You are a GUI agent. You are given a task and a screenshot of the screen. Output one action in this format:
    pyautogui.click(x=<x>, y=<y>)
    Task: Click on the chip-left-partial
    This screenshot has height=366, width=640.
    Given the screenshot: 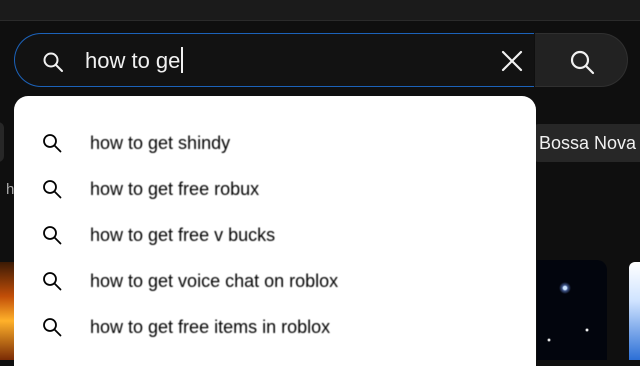 What is the action you would take?
    pyautogui.click(x=2, y=142)
    